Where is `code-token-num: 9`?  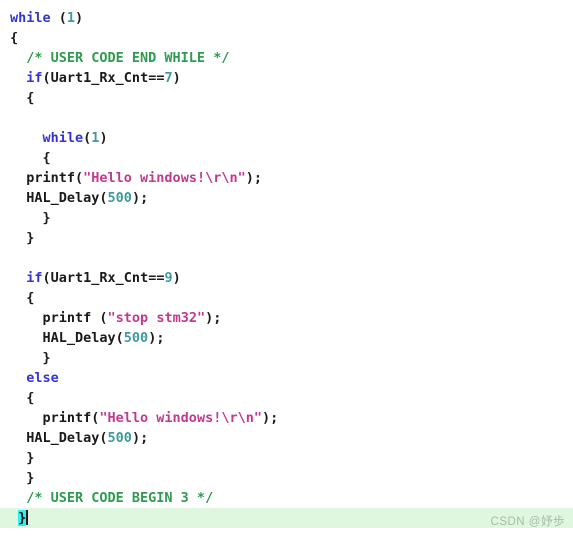
code-token-num: 9 is located at coordinates (168, 278).